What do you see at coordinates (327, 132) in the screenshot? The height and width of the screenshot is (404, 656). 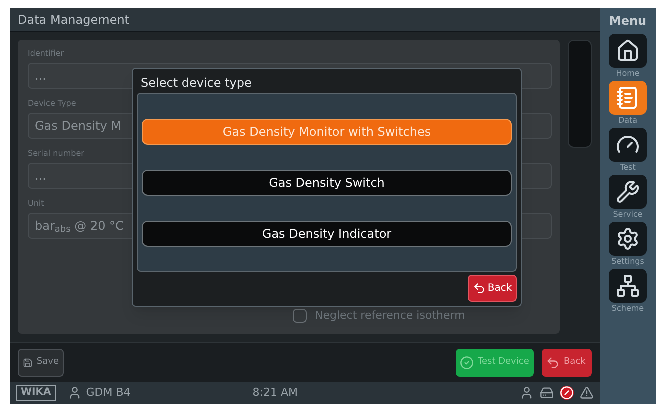 I see `device-type-option: Gas Density Monitor with Switches` at bounding box center [327, 132].